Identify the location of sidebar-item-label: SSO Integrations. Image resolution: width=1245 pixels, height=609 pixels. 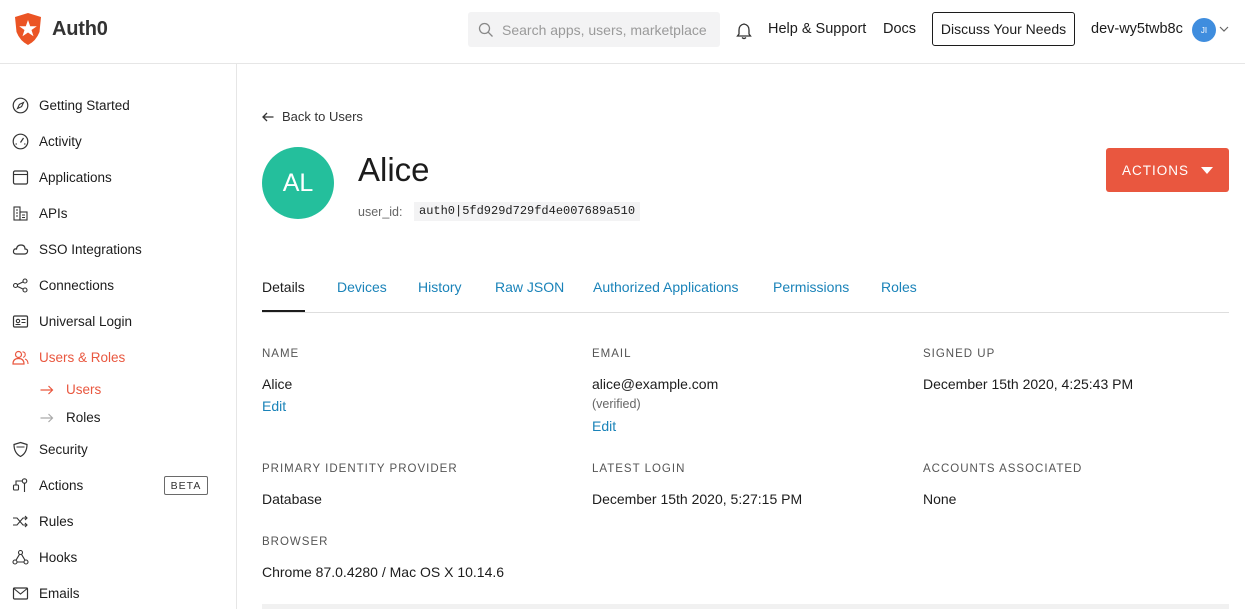
(90, 249).